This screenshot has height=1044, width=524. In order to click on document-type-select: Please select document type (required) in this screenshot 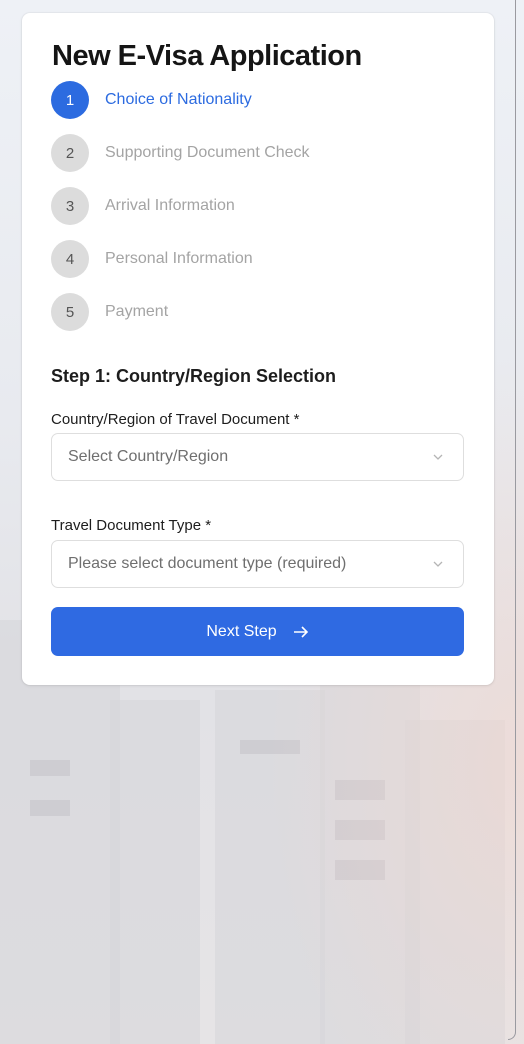, I will do `click(257, 564)`.